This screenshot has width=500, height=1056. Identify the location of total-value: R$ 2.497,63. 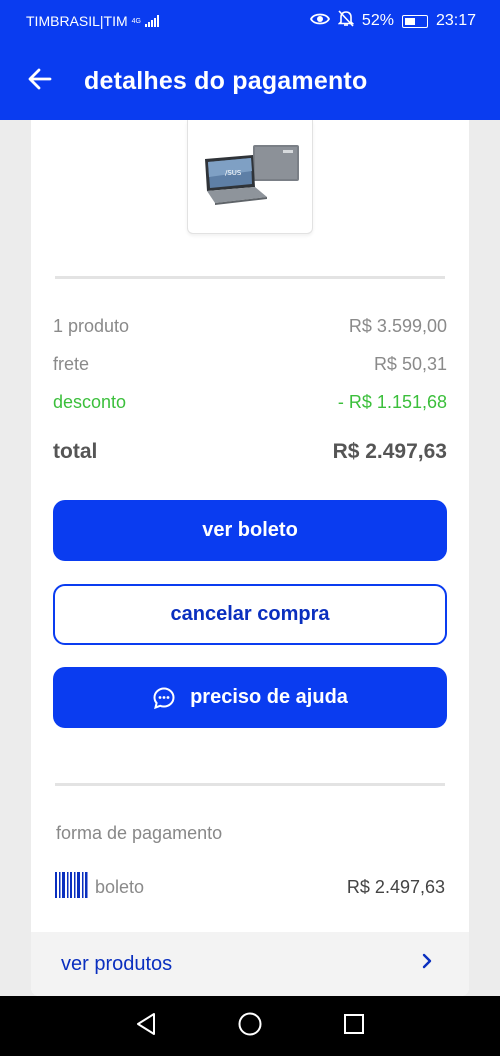
(389, 451).